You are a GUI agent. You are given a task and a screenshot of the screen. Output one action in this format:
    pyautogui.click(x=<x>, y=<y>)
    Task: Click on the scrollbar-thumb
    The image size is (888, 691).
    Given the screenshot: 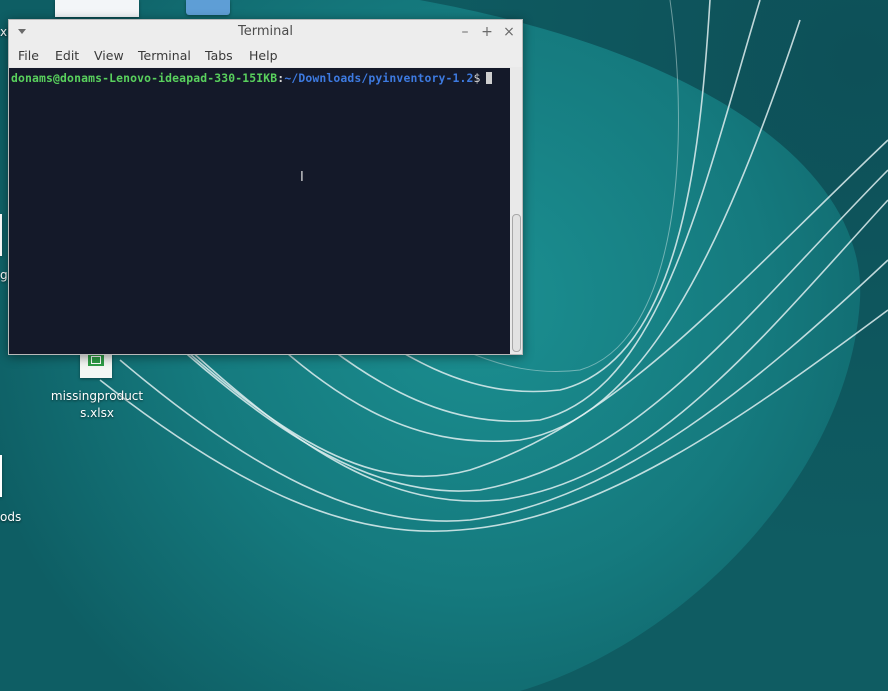 What is the action you would take?
    pyautogui.click(x=516, y=283)
    